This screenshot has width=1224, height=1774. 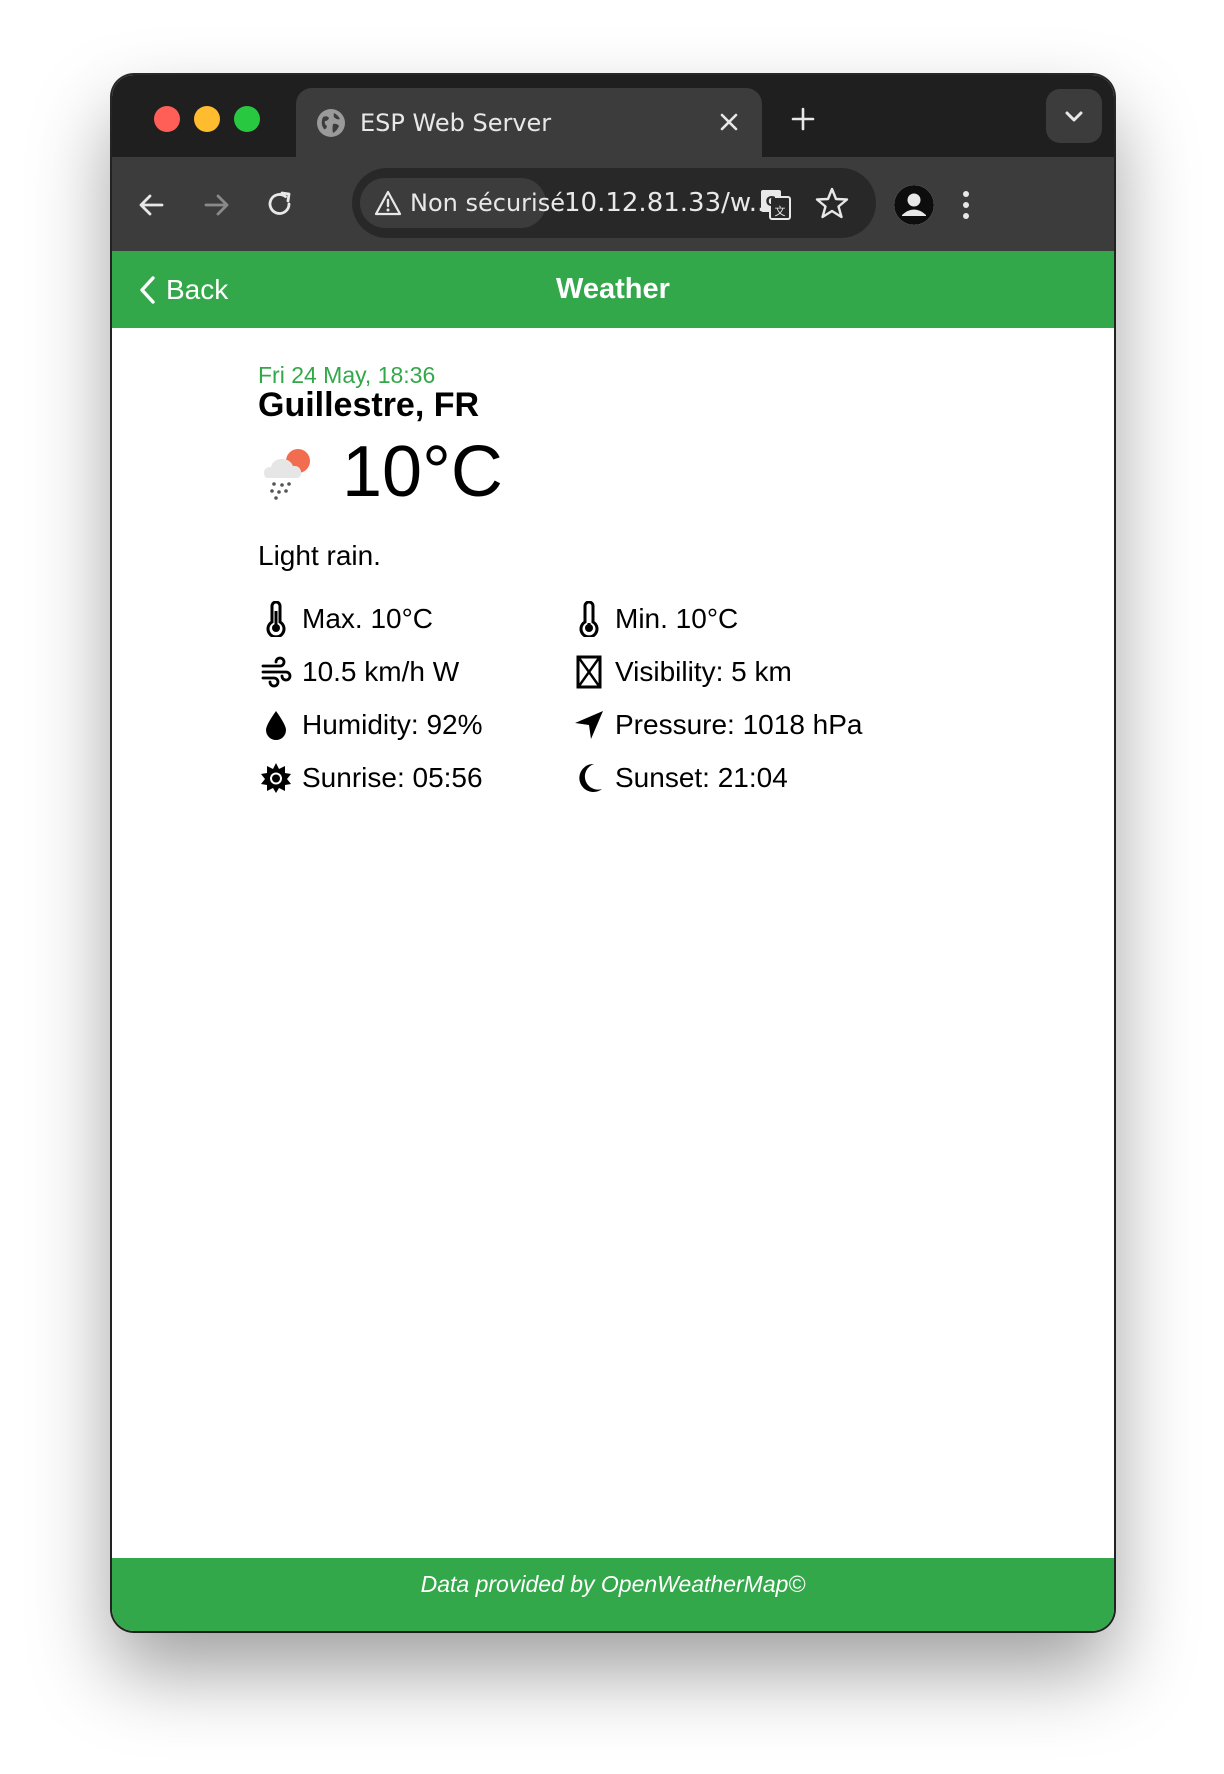 I want to click on moon-icon, so click(x=590, y=777).